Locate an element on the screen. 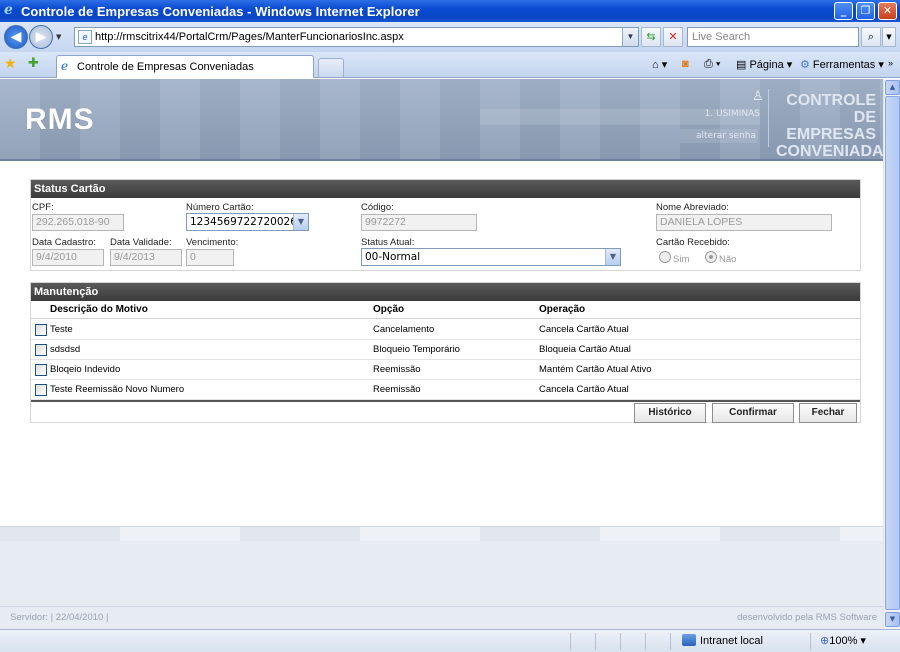 This screenshot has height=652, width=900. server-info: Servidor: | 22/04/2010 | is located at coordinates (59, 617).